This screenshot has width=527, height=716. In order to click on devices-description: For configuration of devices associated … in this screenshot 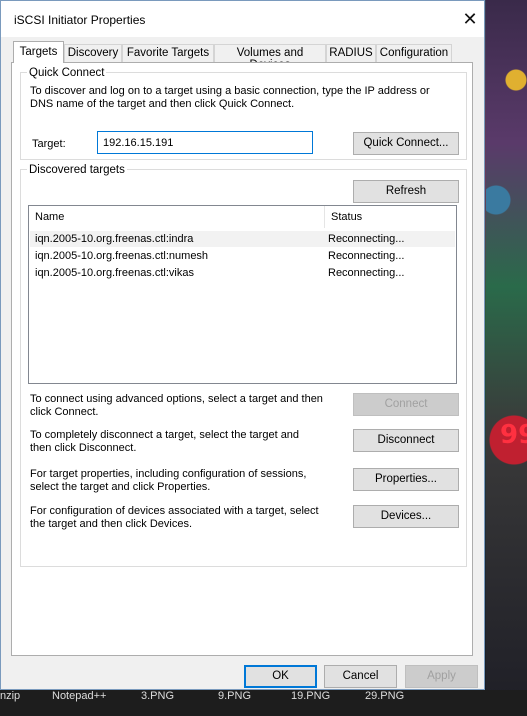, I will do `click(174, 517)`.